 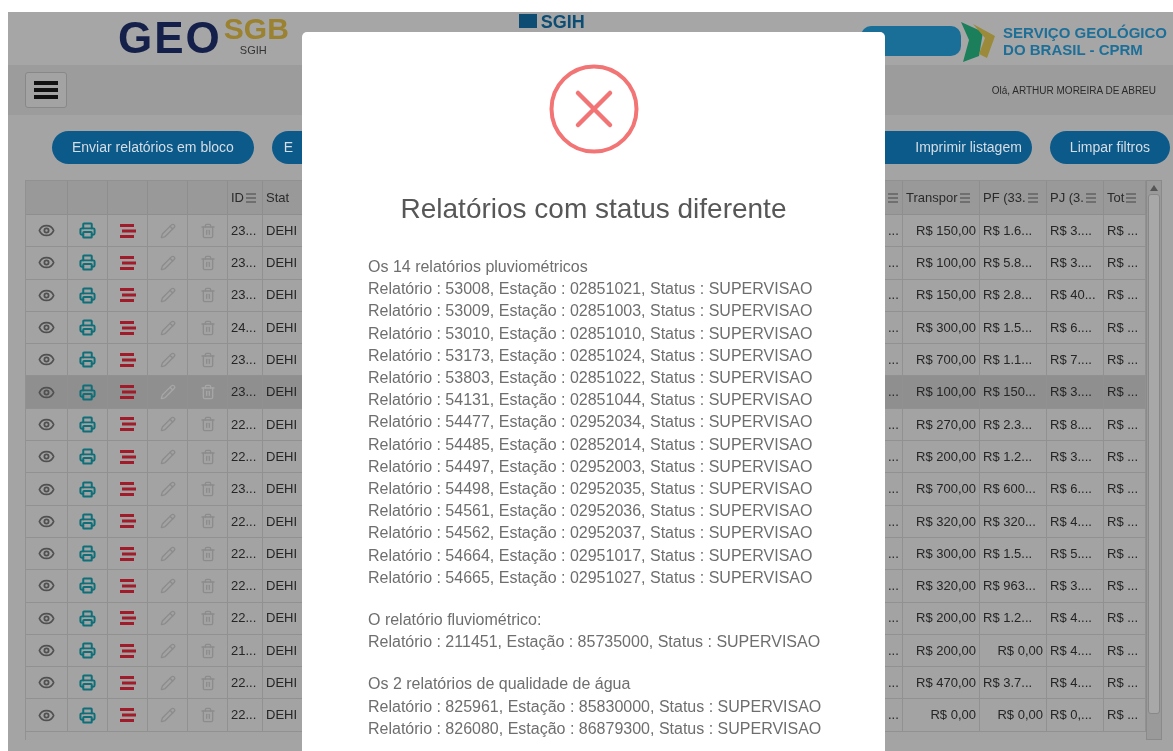 I want to click on agency-name: SERVIÇO GEOLÓGICO, so click(x=1085, y=32).